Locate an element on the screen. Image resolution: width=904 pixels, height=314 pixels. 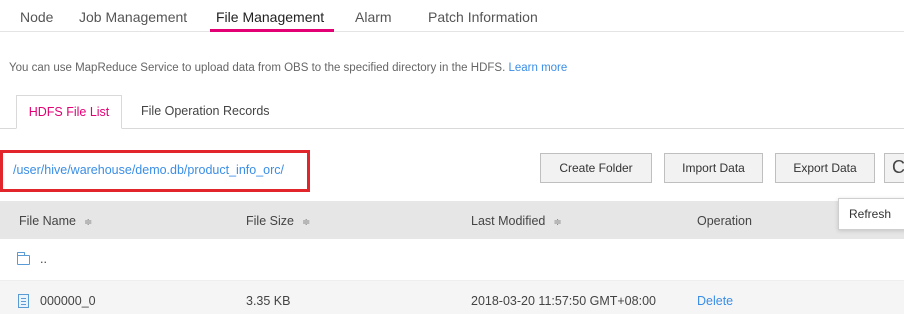
refresh-button: C is located at coordinates (894, 168).